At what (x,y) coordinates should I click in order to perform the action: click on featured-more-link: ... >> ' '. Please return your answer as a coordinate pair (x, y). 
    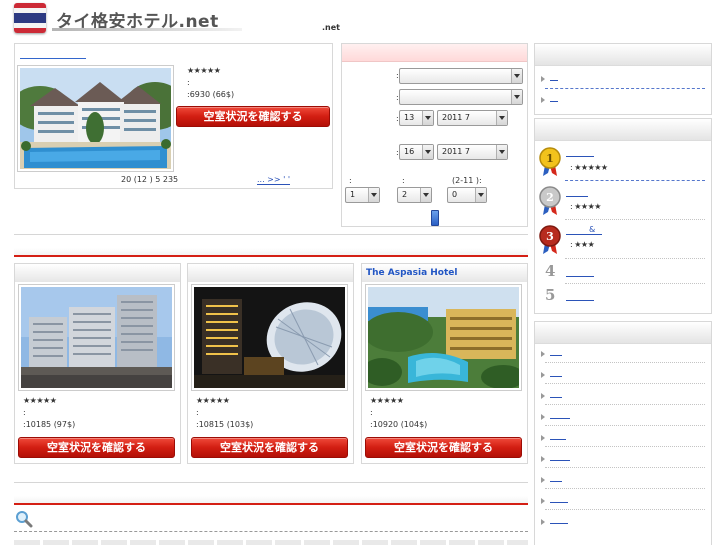
    Looking at the image, I should click on (274, 180).